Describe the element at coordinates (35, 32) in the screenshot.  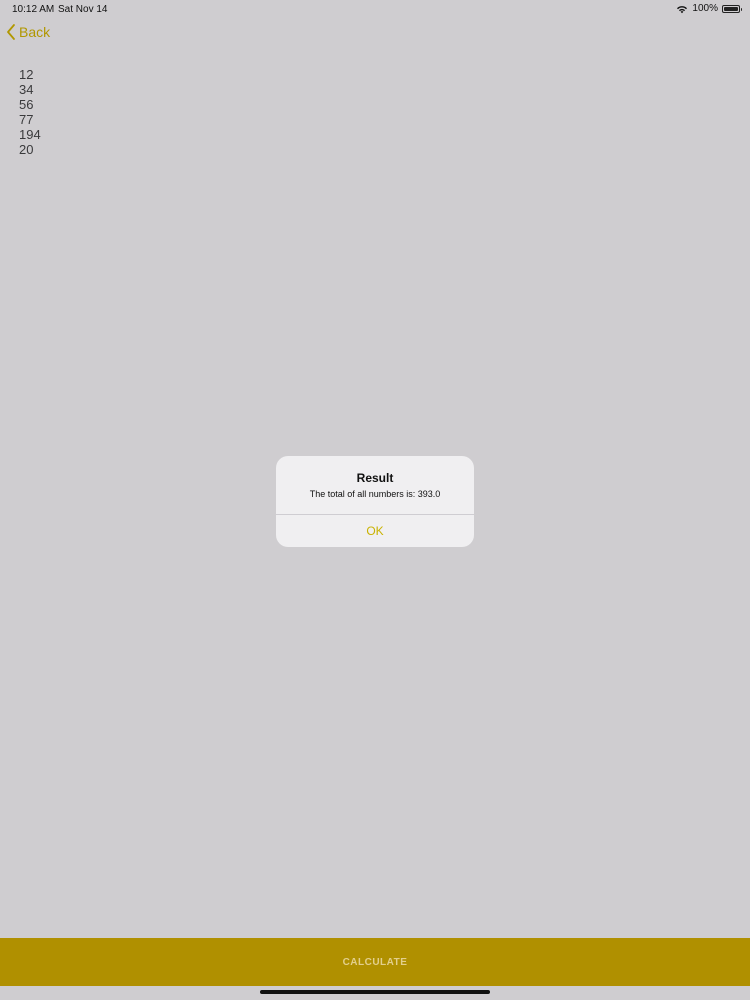
I see `back-label: Back` at that location.